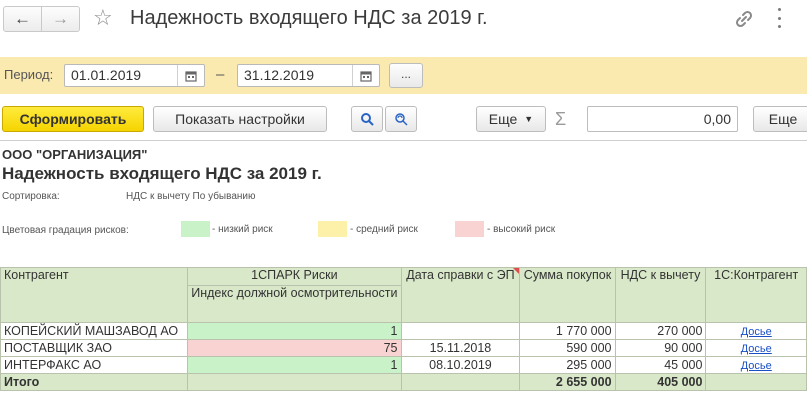 The image size is (807, 401). I want to click on cell-vat: 45 000, so click(660, 365).